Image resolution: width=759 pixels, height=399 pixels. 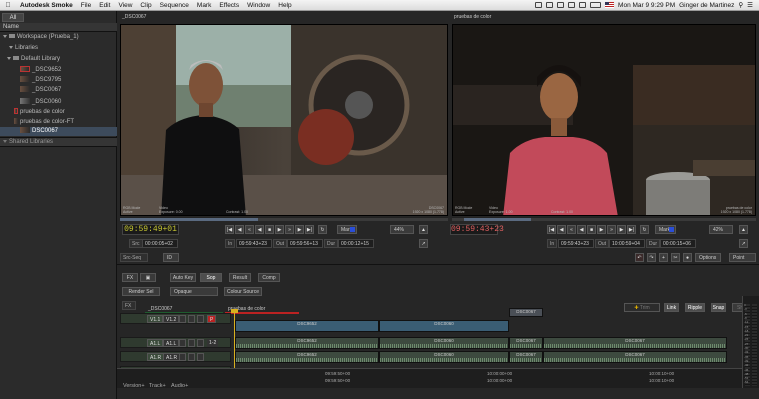 What do you see at coordinates (706, 5) in the screenshot?
I see `menubar-user: Ginger de Martinez` at bounding box center [706, 5].